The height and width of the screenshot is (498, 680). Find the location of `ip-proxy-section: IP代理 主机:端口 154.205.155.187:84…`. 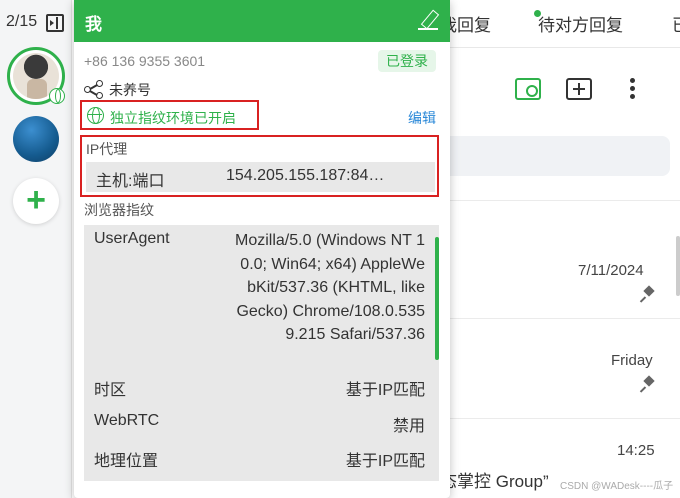

ip-proxy-section: IP代理 主机:端口 154.205.155.187:84… is located at coordinates (259, 166).